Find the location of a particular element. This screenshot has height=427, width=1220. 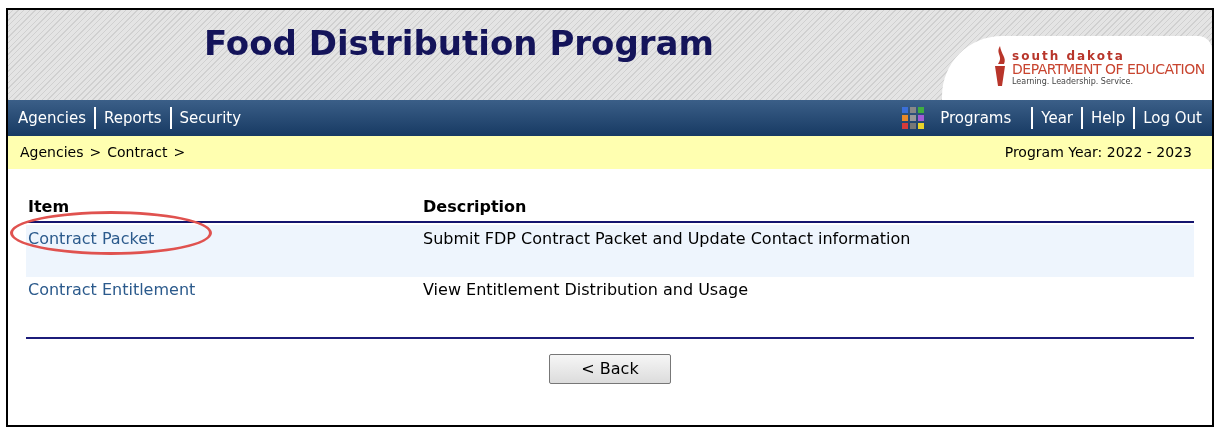

column-header: Item is located at coordinates (49, 207).